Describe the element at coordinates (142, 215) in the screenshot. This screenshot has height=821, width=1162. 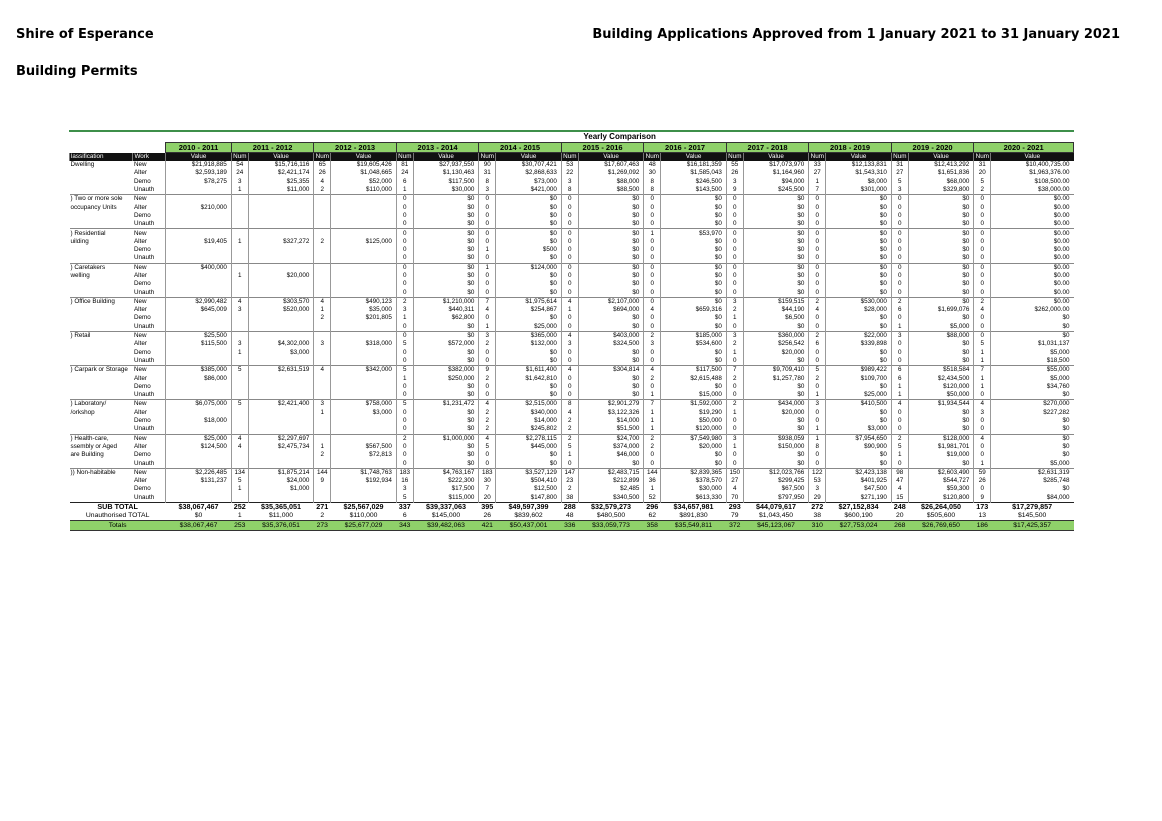
I see `work-type-cell: Demo` at that location.